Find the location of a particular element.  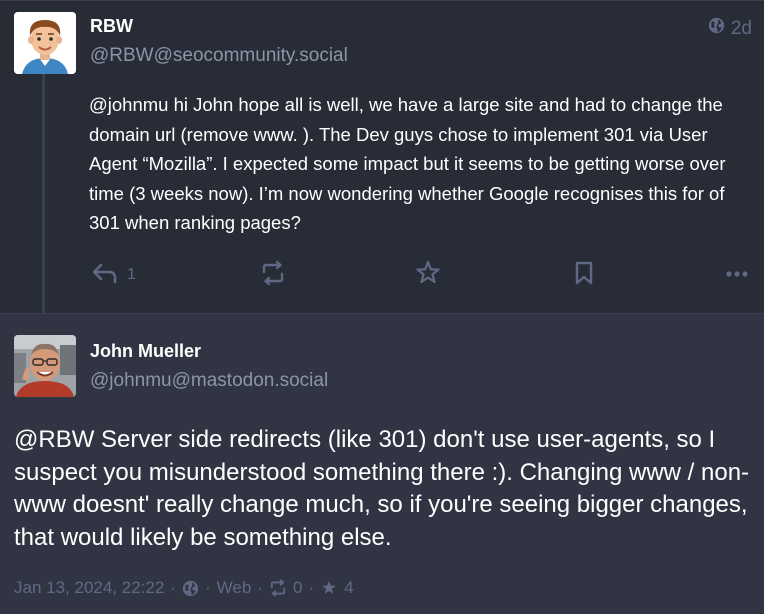

reply-count: 1 is located at coordinates (131, 274).